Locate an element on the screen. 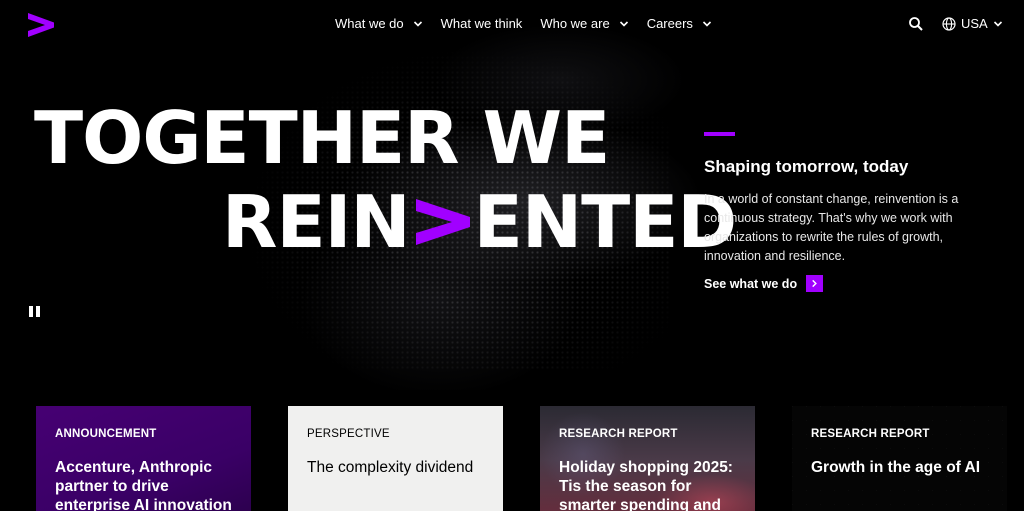 The width and height of the screenshot is (1024, 511). card-title: Growth in the age of AI is located at coordinates (896, 467).